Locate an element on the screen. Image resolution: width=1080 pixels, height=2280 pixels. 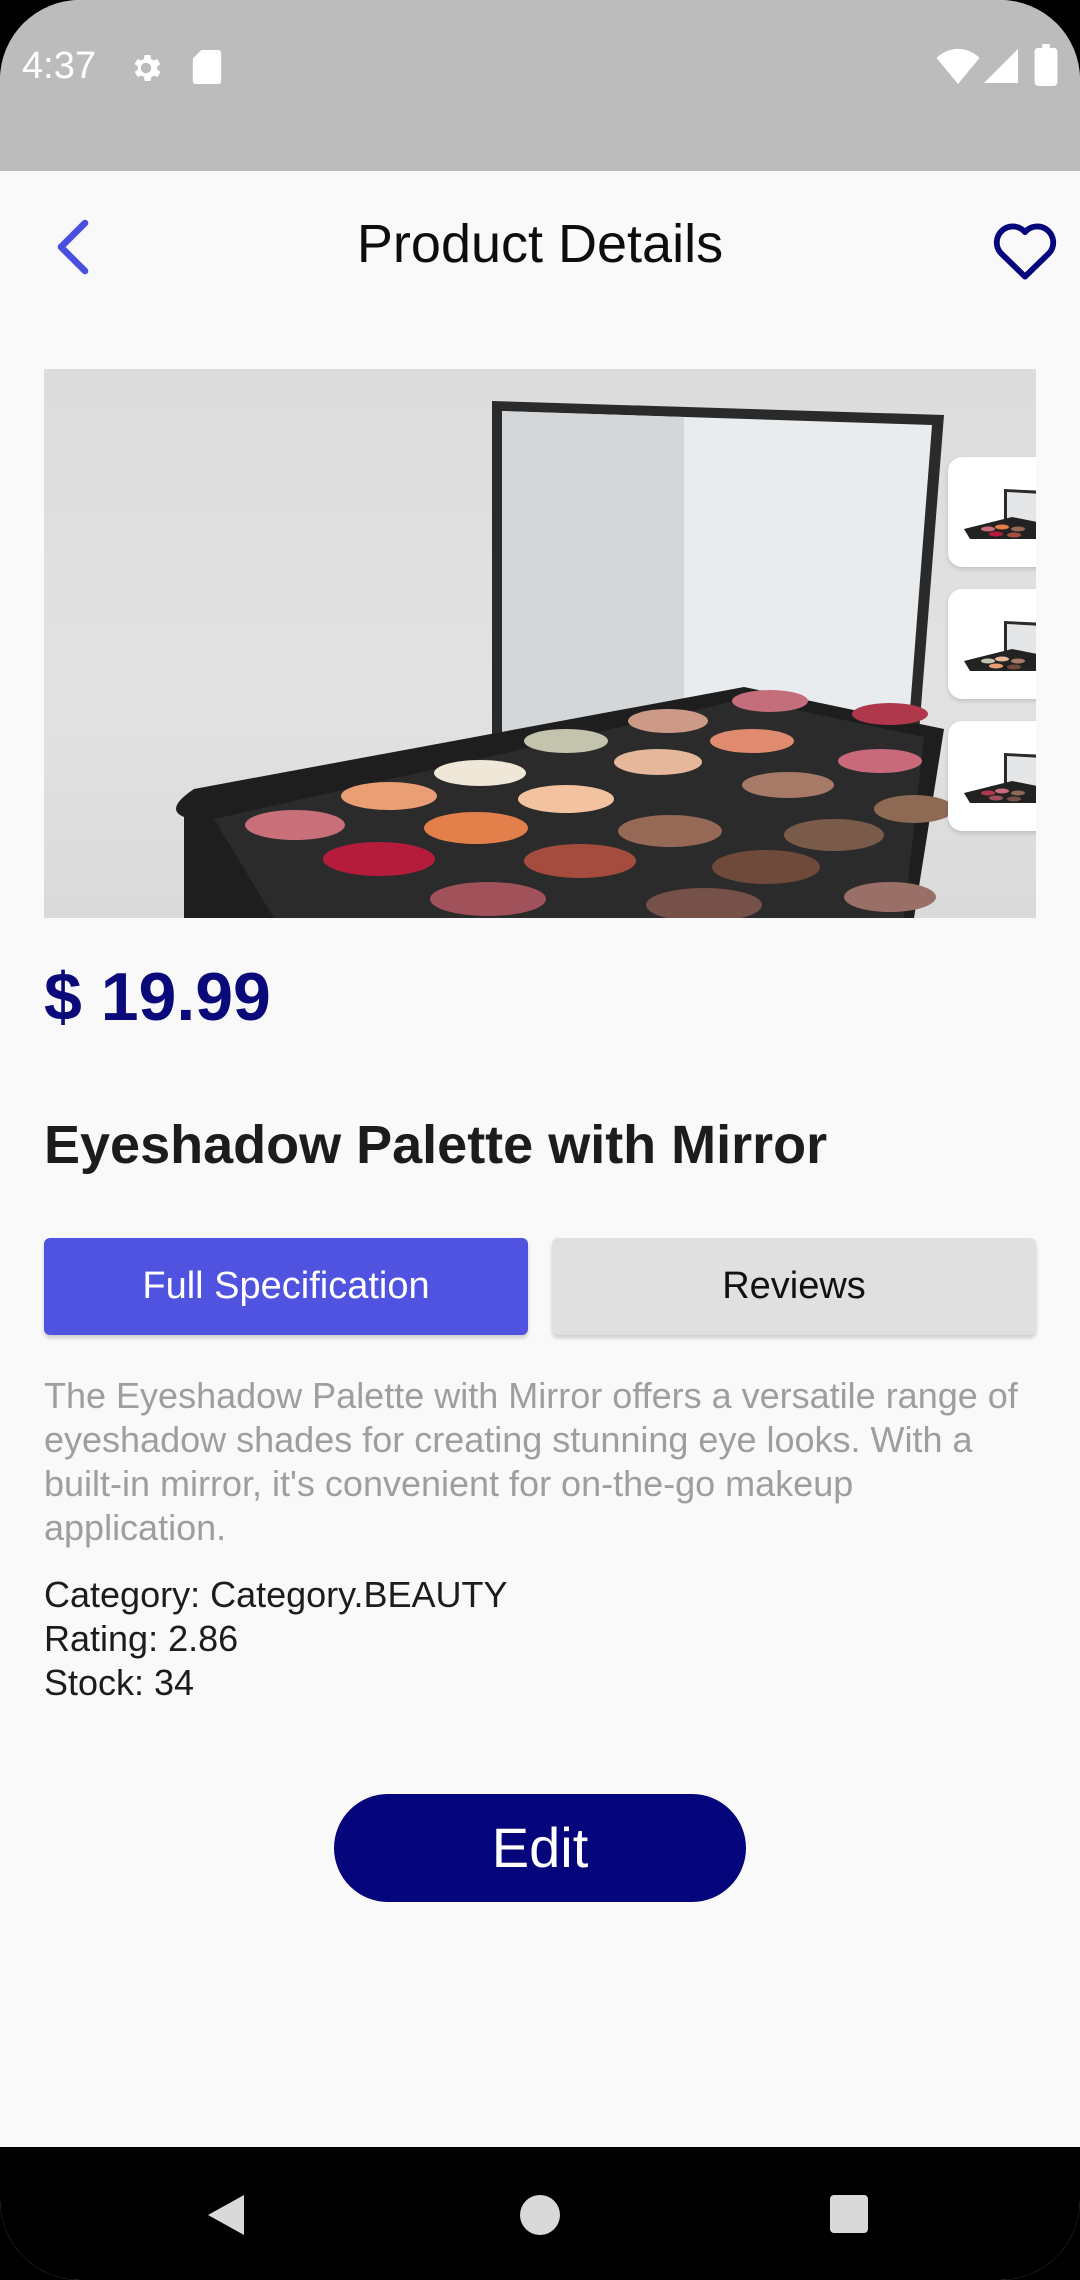
back-triangle-icon is located at coordinates (226, 2215).